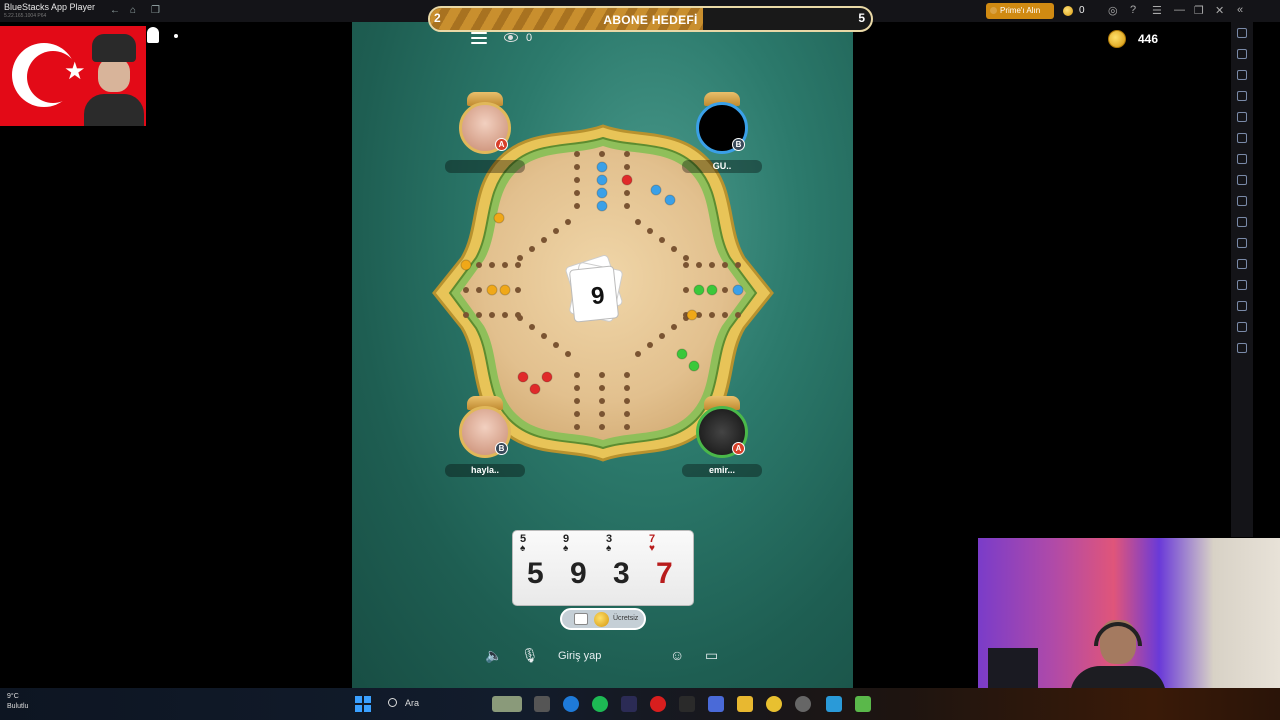  What do you see at coordinates (1242, 33) in the screenshot?
I see `fullscreen-icon` at bounding box center [1242, 33].